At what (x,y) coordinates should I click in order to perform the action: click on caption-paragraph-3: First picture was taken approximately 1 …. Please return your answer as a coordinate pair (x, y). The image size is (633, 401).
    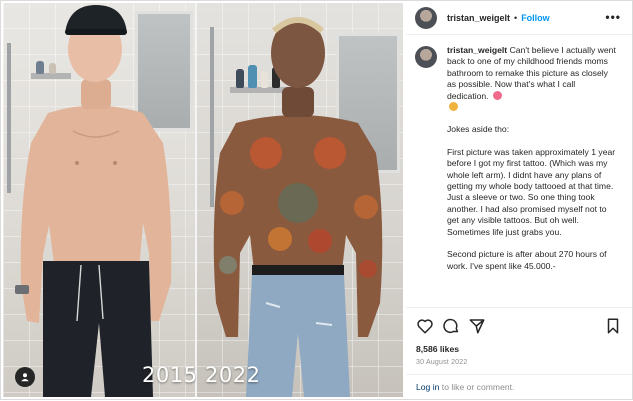
    Looking at the image, I should click on (531, 191).